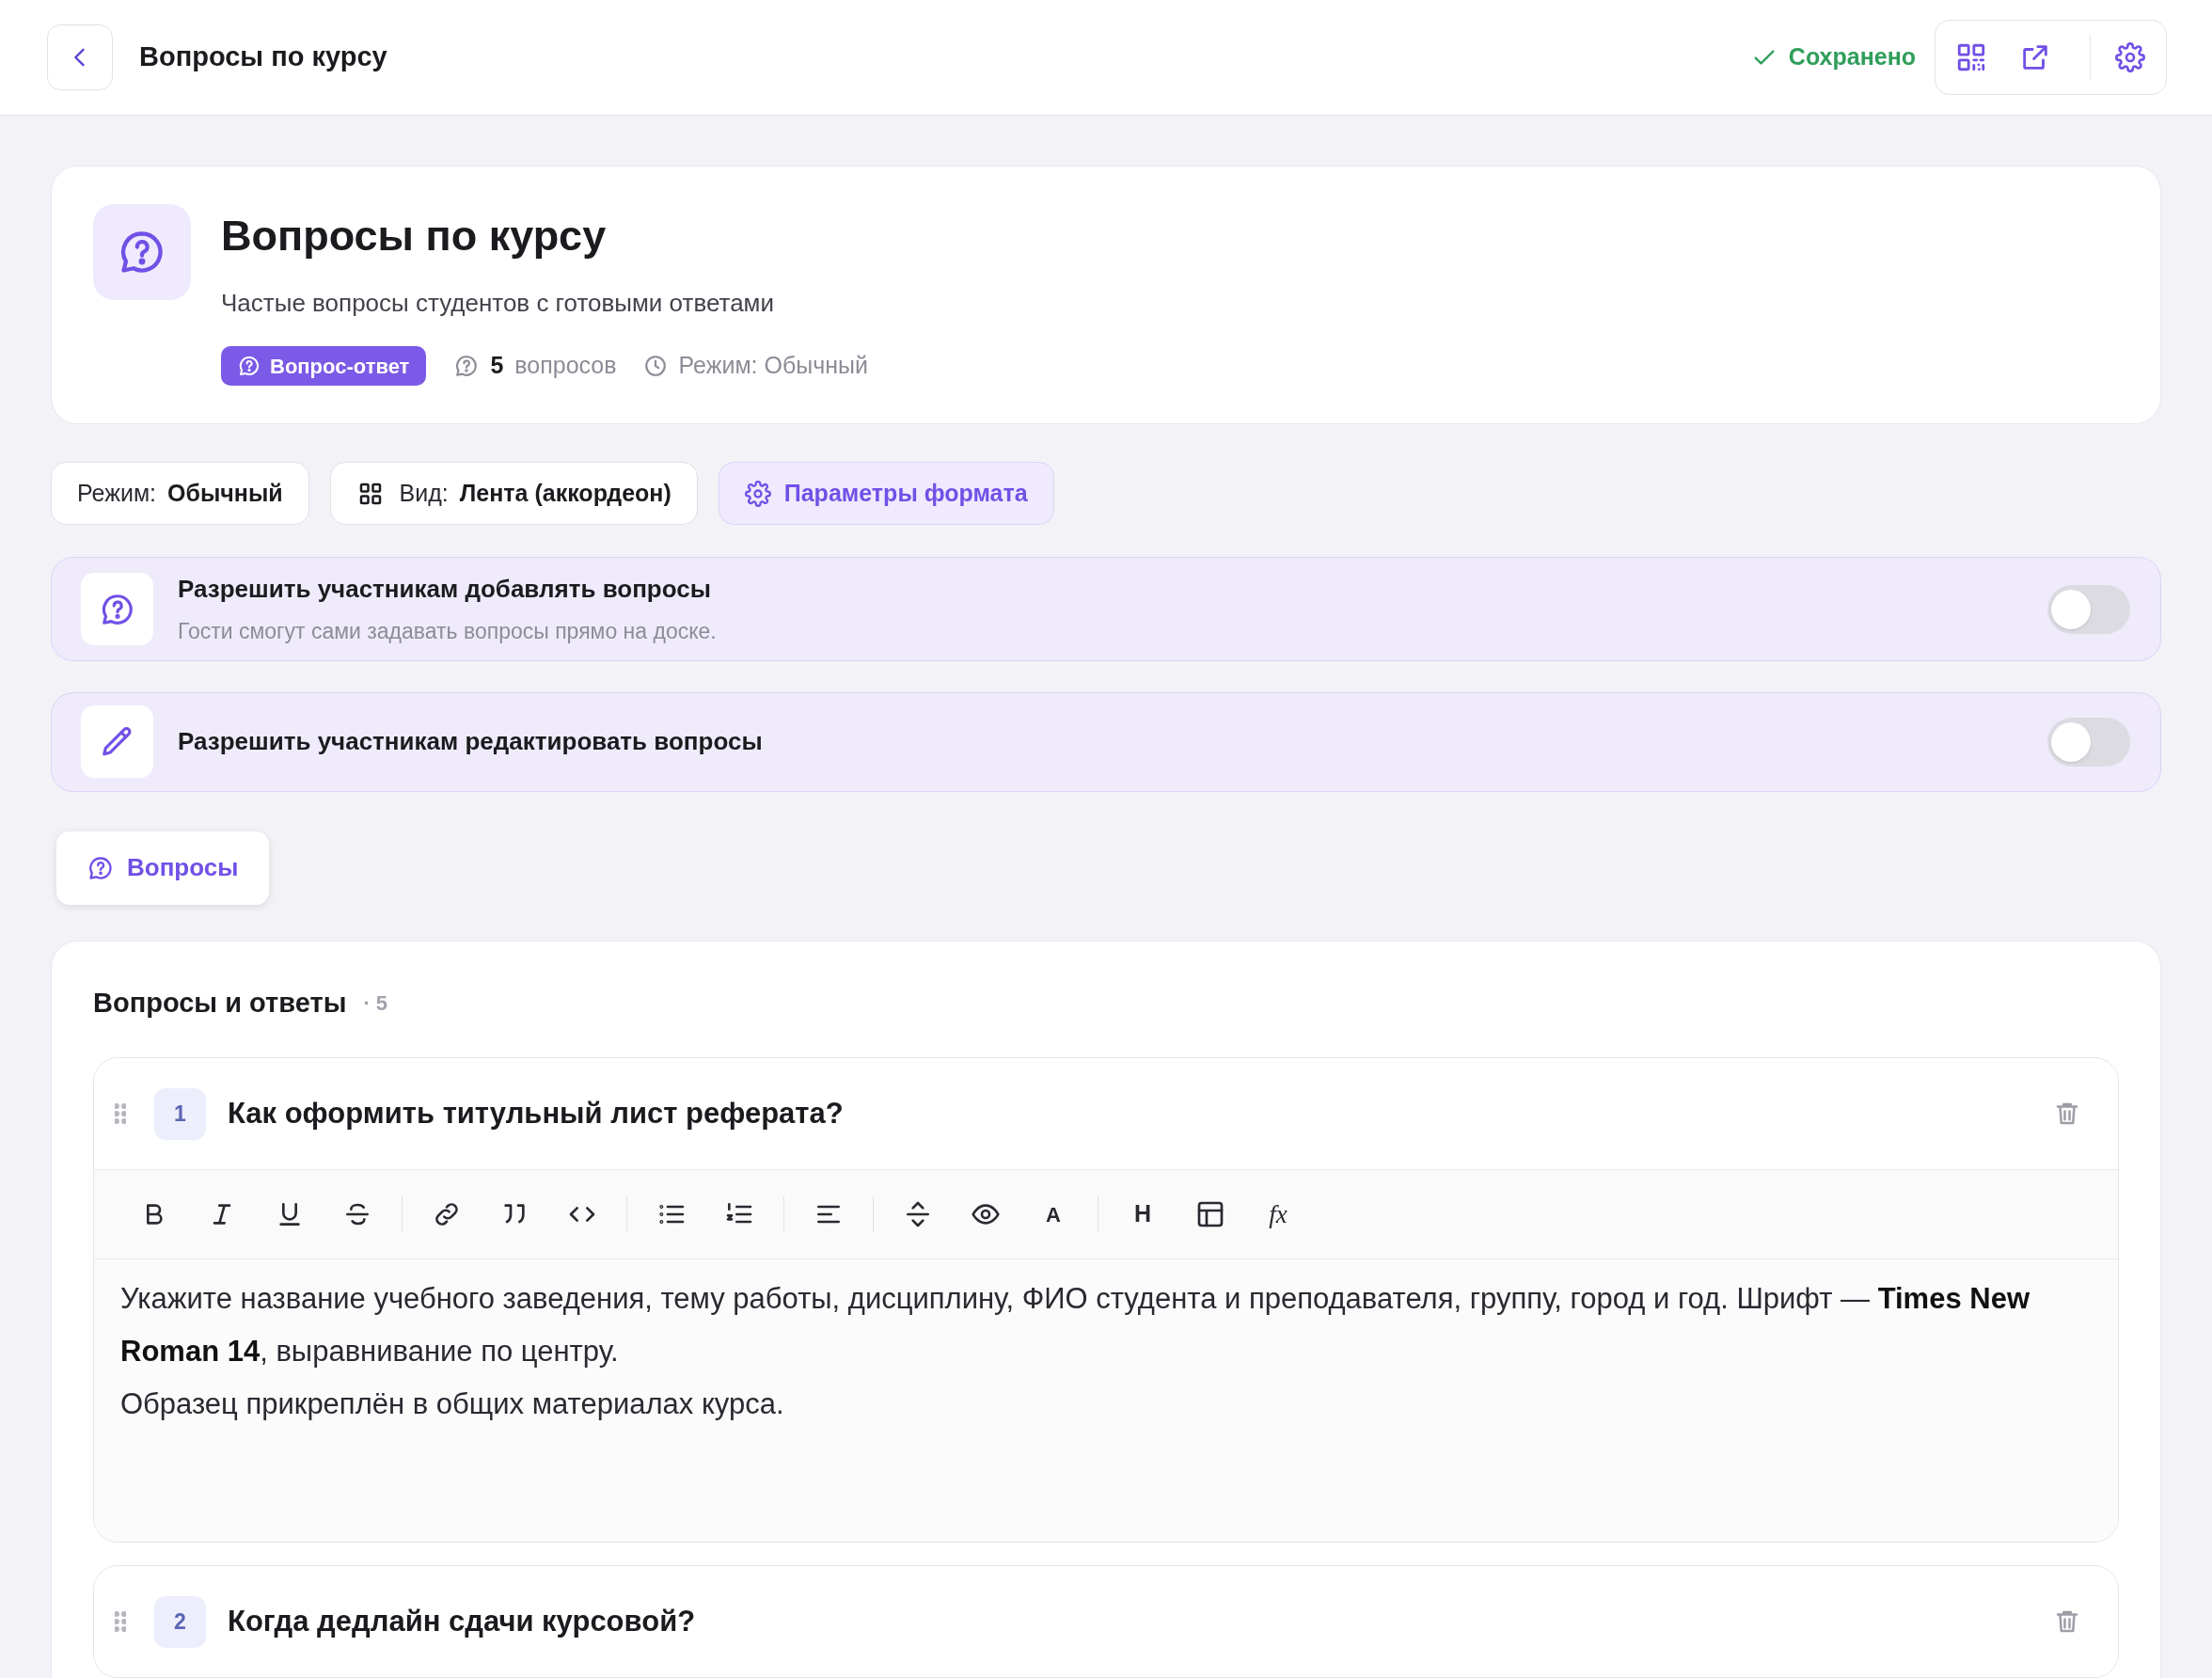  I want to click on board-subtitle: Частые вопросы студентов с готовыми ответами, so click(498, 304).